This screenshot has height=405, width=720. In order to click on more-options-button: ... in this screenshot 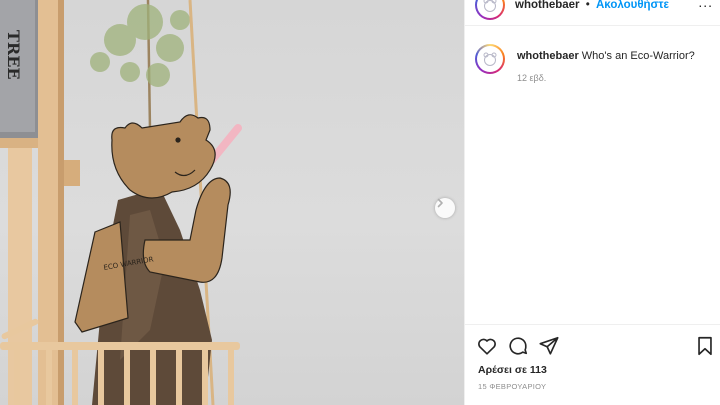, I will do `click(705, 5)`.